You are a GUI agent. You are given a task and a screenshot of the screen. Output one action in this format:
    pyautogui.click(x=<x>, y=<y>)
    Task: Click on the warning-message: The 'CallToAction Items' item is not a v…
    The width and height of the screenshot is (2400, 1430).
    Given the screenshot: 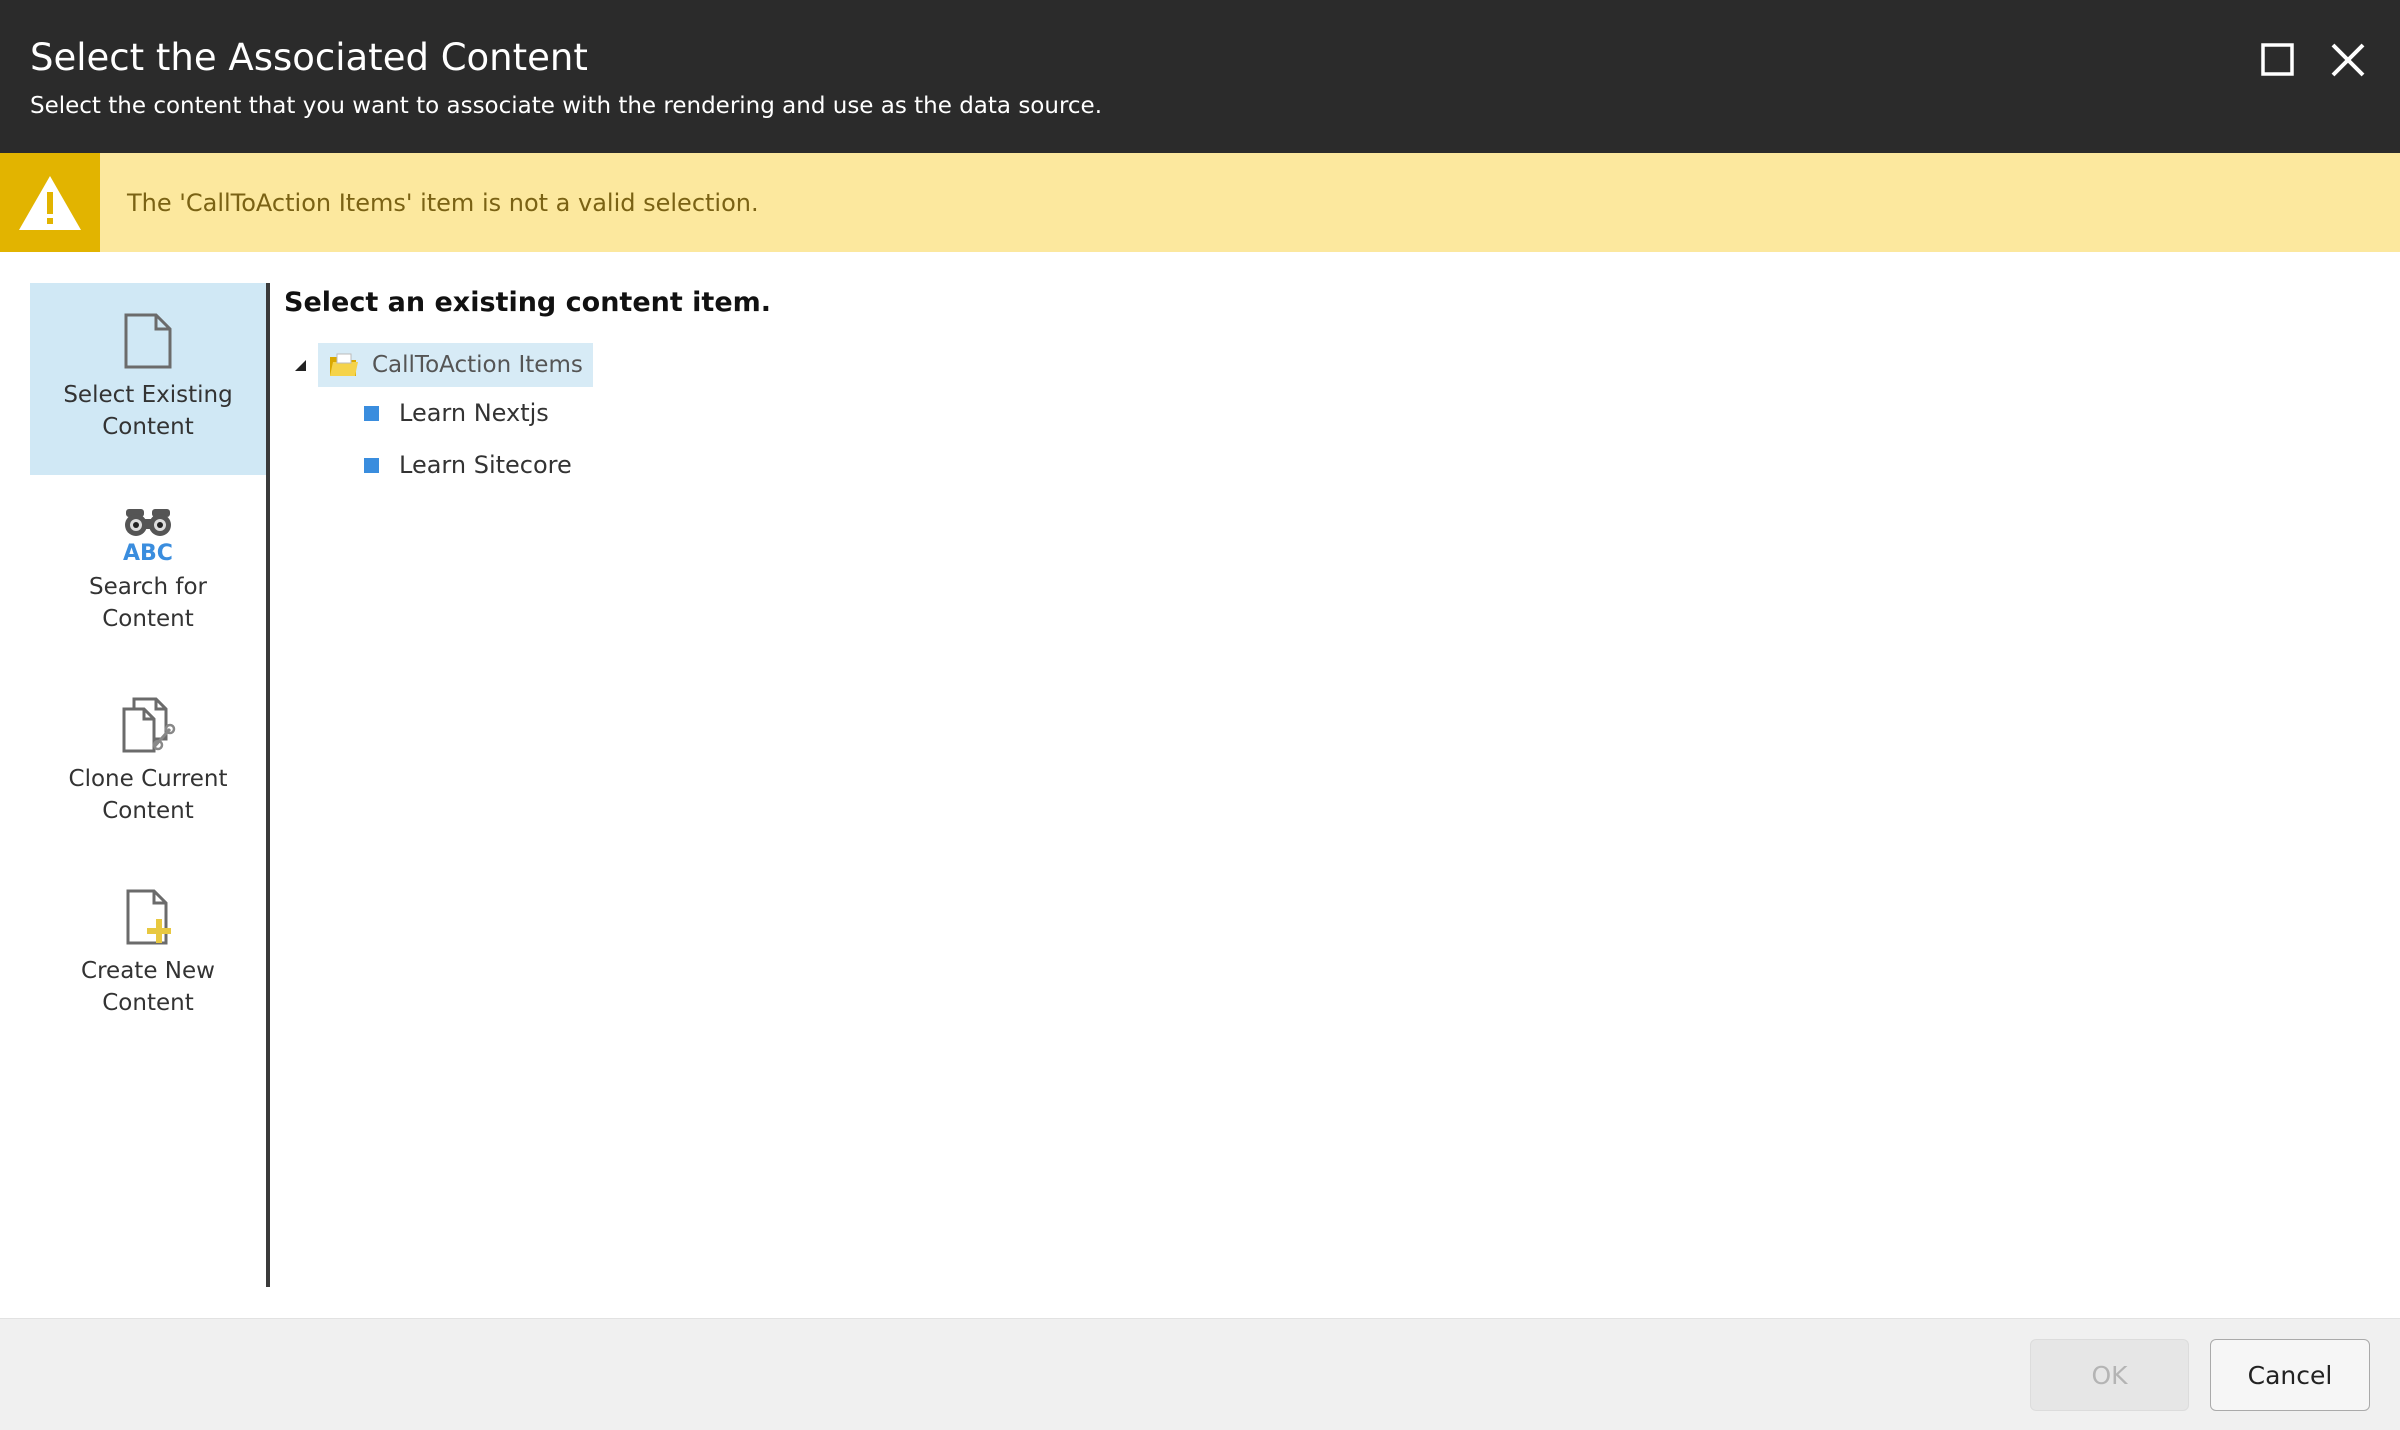 What is the action you would take?
    pyautogui.click(x=443, y=203)
    